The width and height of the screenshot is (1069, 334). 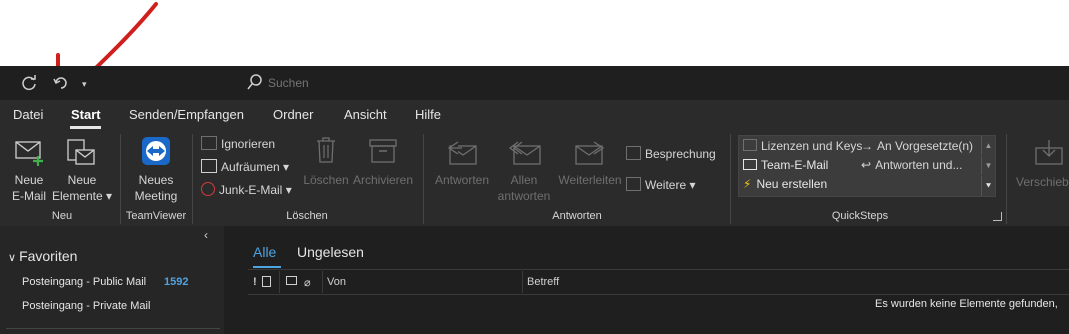 What do you see at coordinates (82, 188) in the screenshot?
I see `new-items-label: Neue Elemente ▾` at bounding box center [82, 188].